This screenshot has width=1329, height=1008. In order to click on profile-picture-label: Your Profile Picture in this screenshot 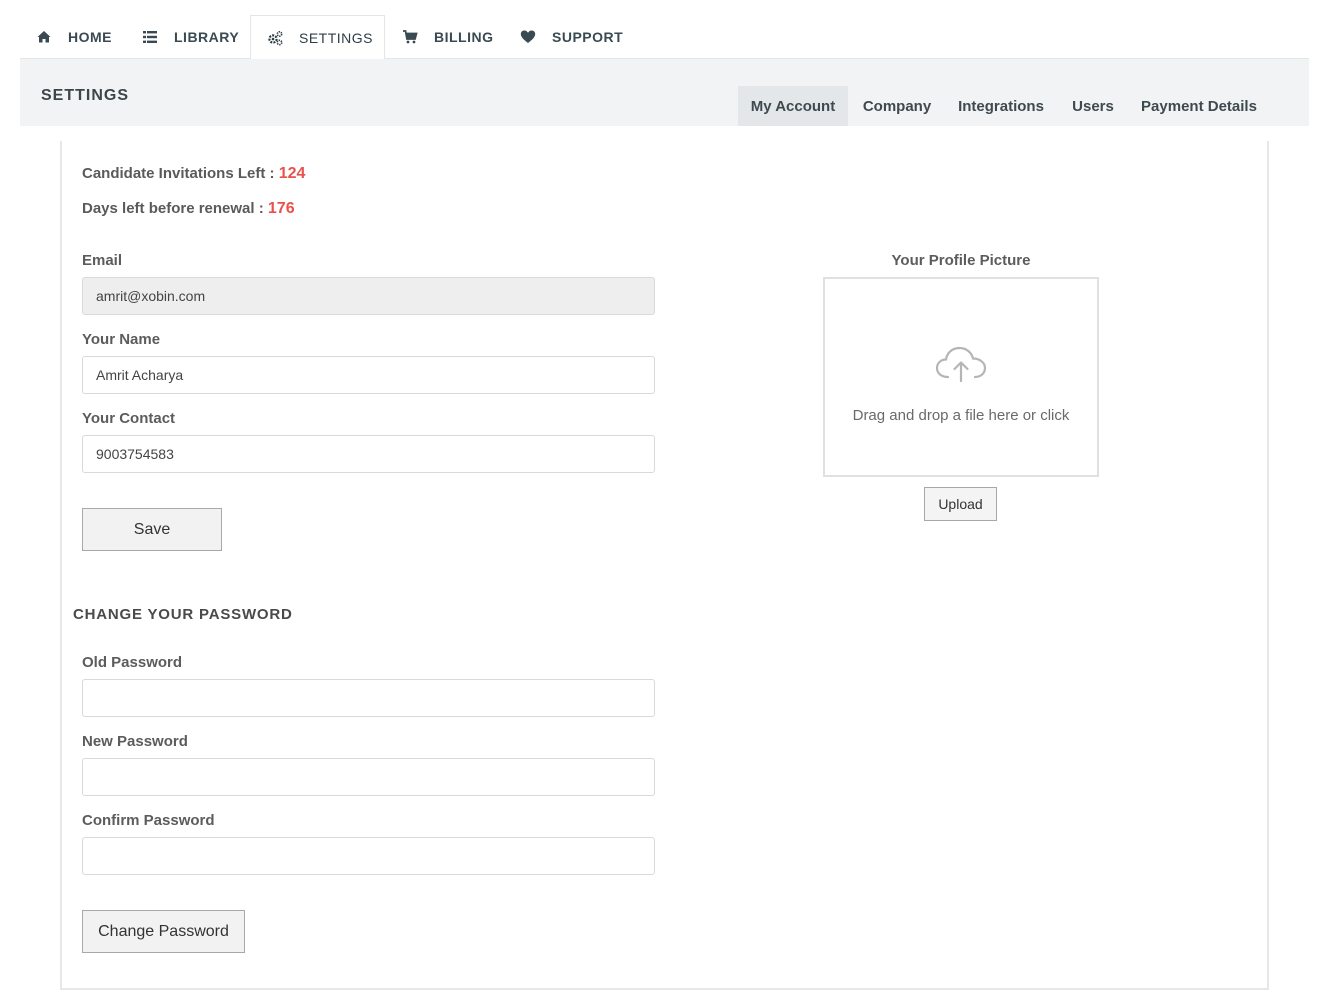, I will do `click(961, 260)`.